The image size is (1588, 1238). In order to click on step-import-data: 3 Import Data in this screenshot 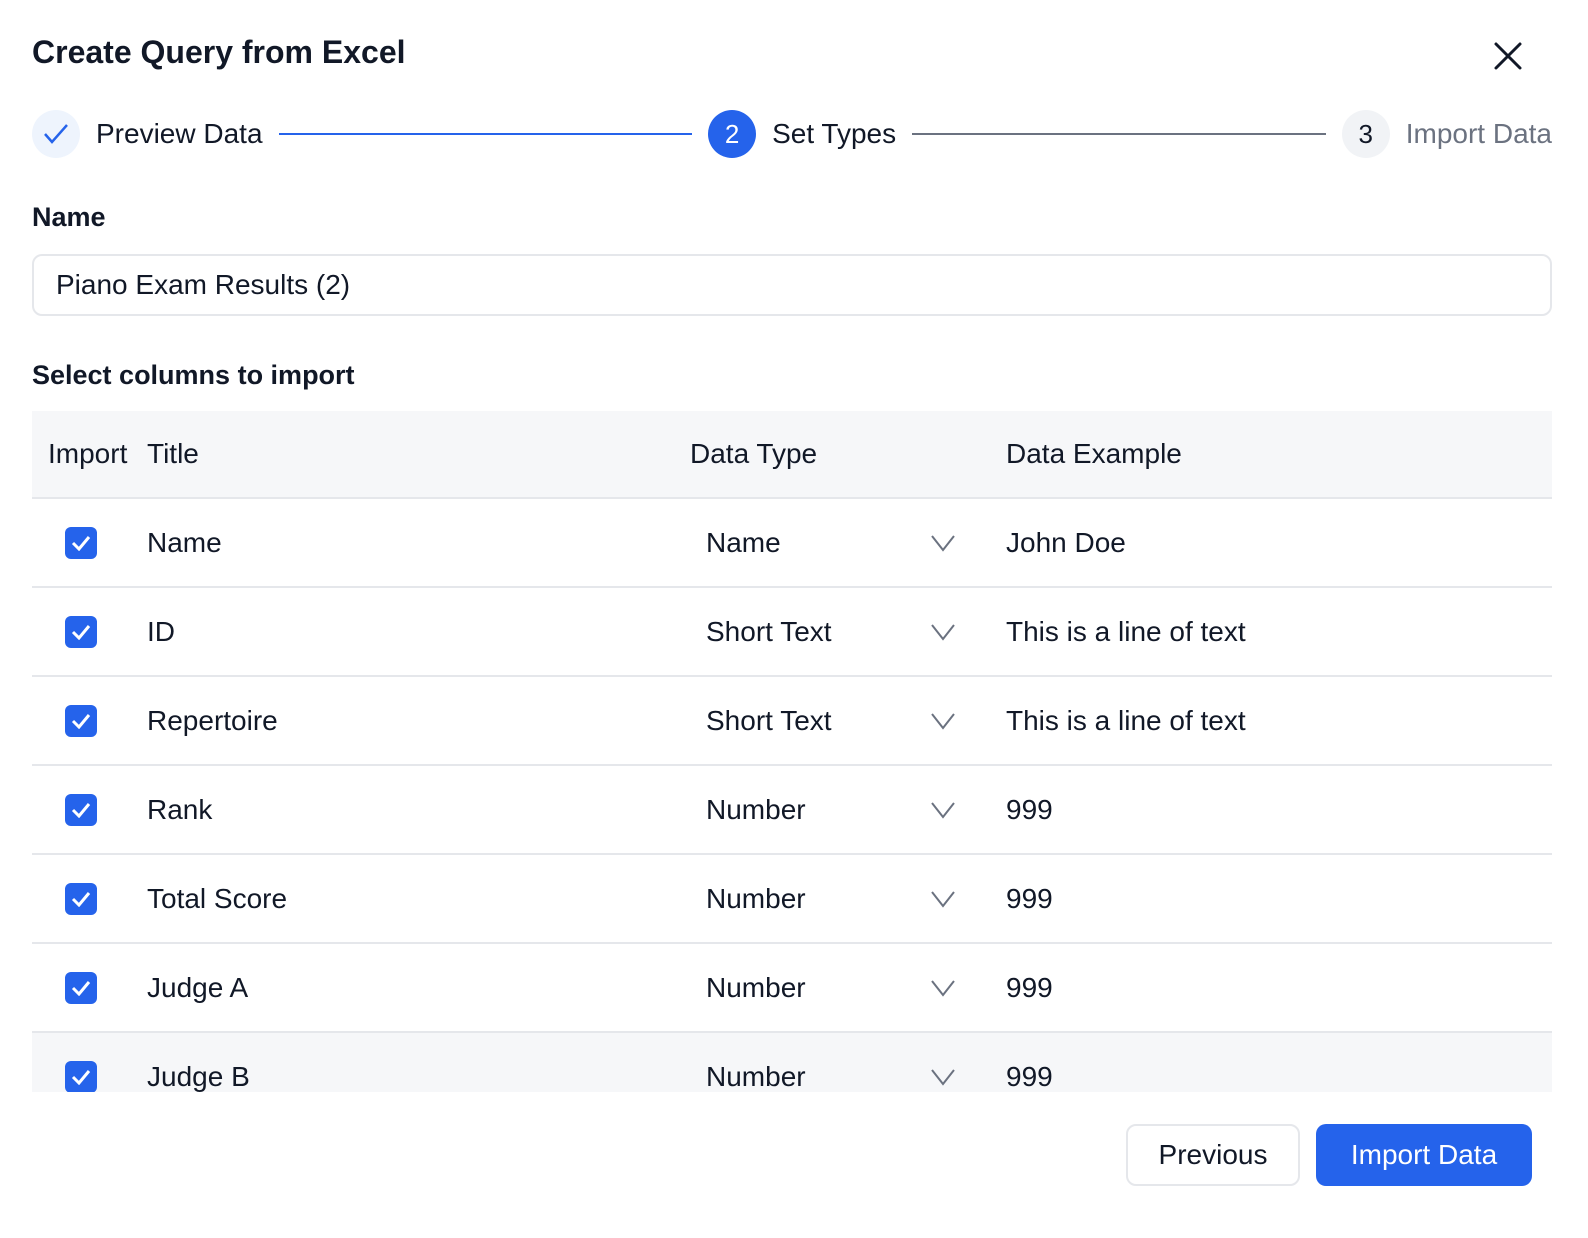, I will do `click(1446, 134)`.